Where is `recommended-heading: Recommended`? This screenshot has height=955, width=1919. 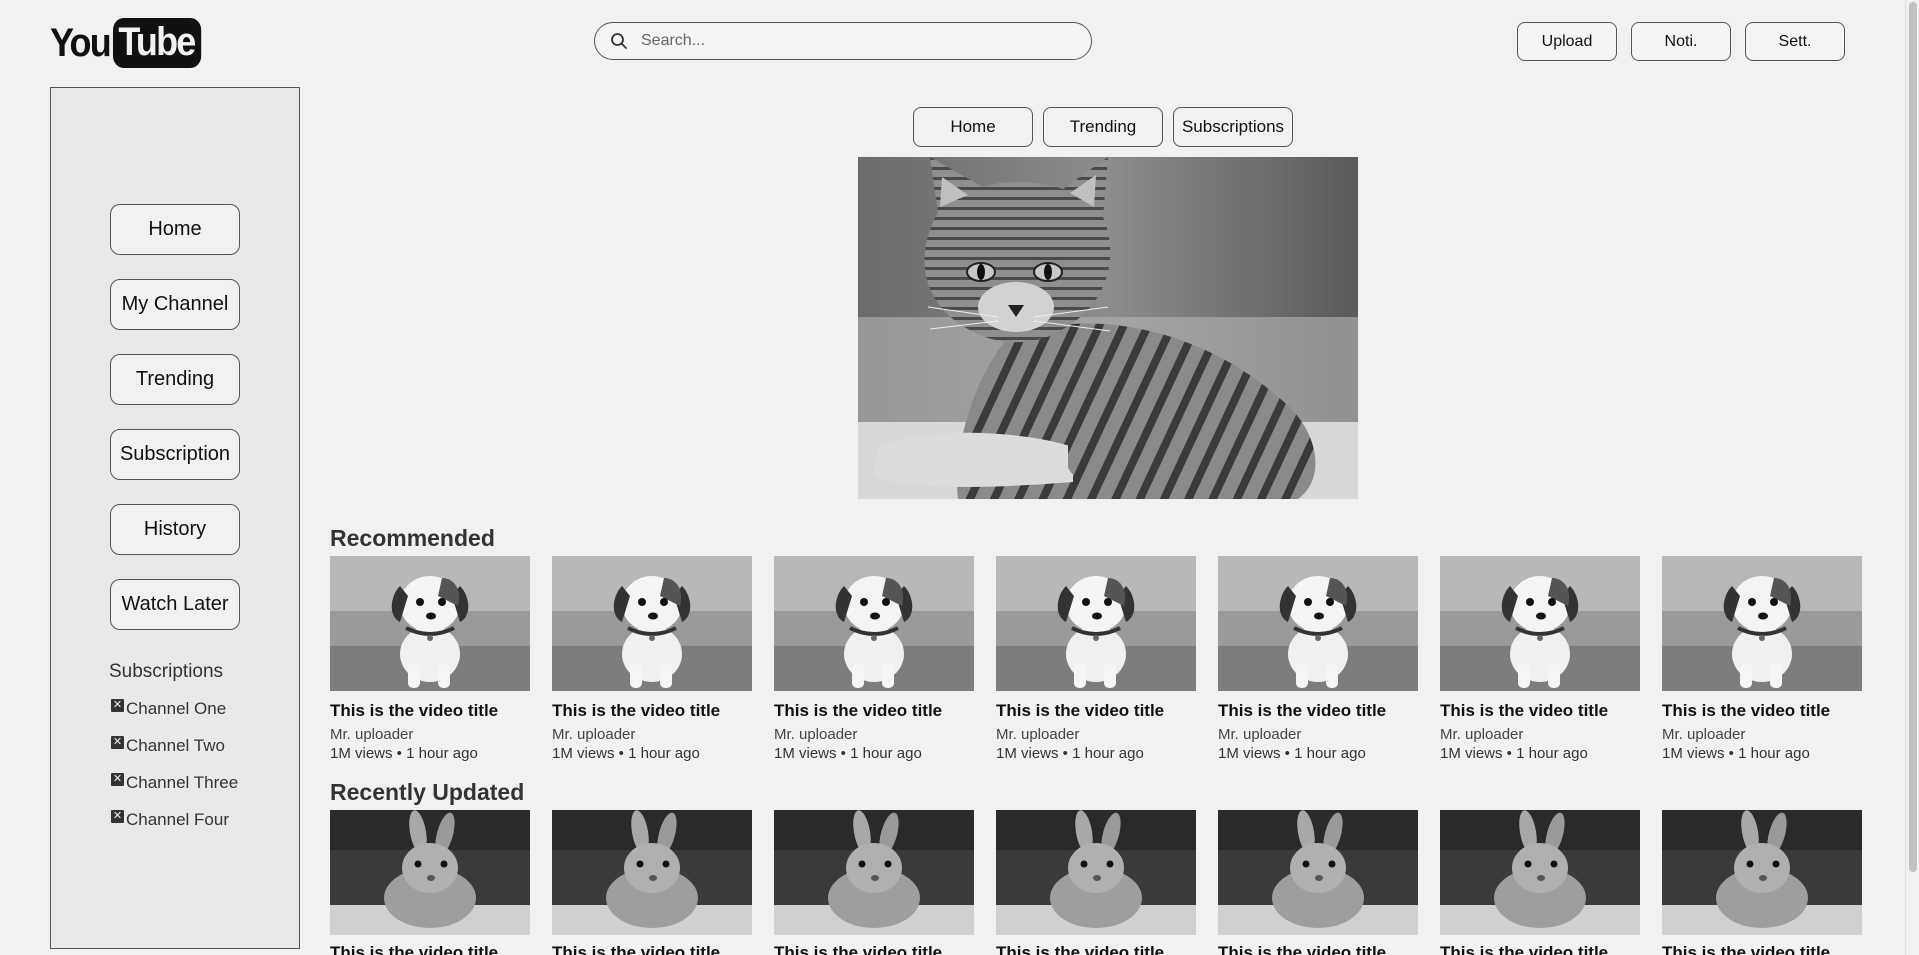 recommended-heading: Recommended is located at coordinates (412, 538).